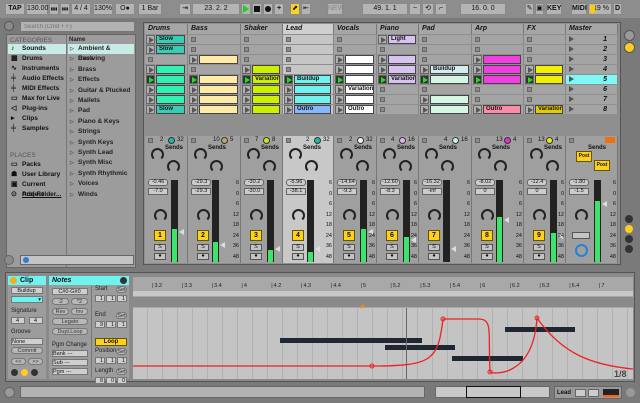  What do you see at coordinates (447, 166) in the screenshot?
I see `send-b-knob` at bounding box center [447, 166].